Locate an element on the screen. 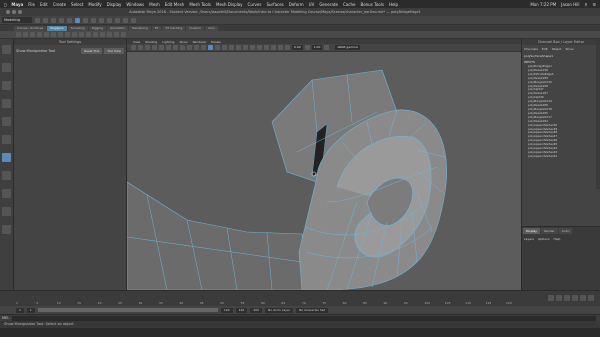  start-time-field: 1 is located at coordinates (20, 310).